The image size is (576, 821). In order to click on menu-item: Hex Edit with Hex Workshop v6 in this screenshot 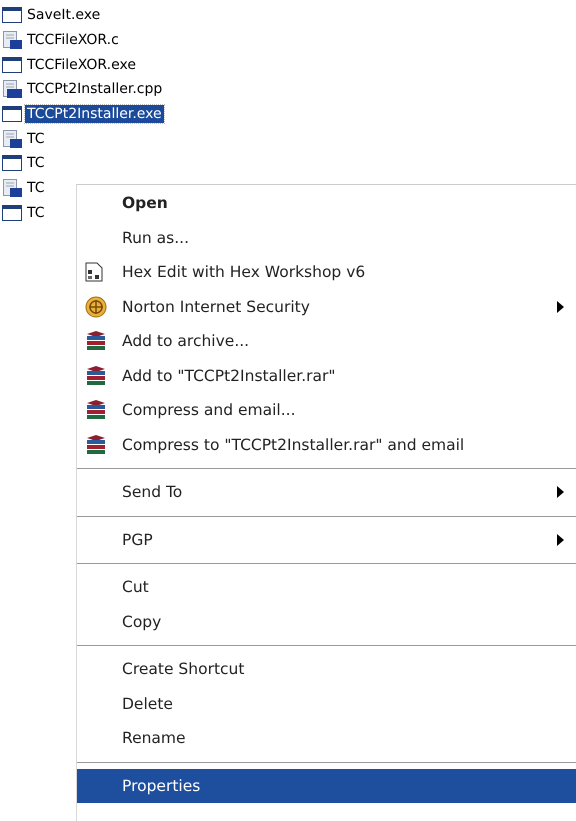, I will do `click(326, 272)`.